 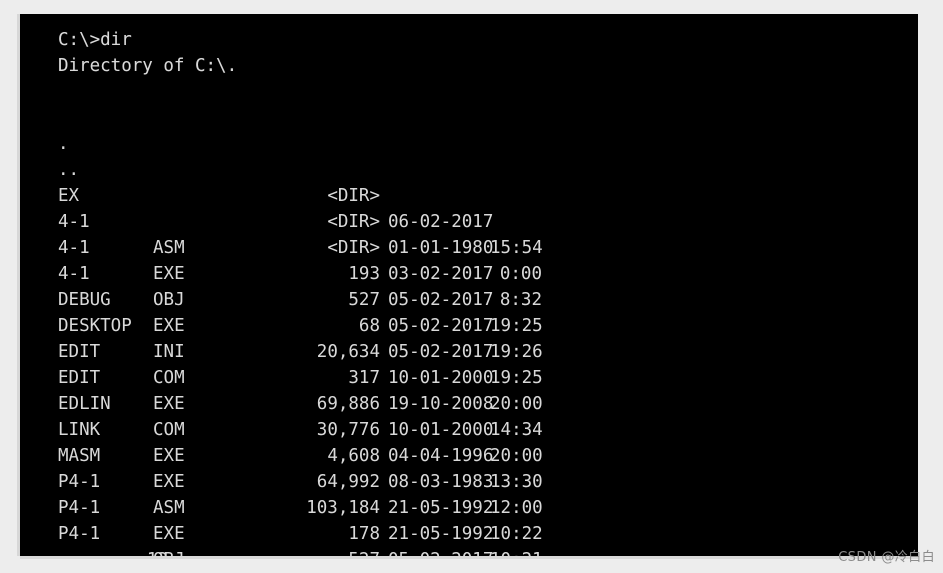 I want to click on entry-date: 05-02-2017, so click(x=440, y=551).